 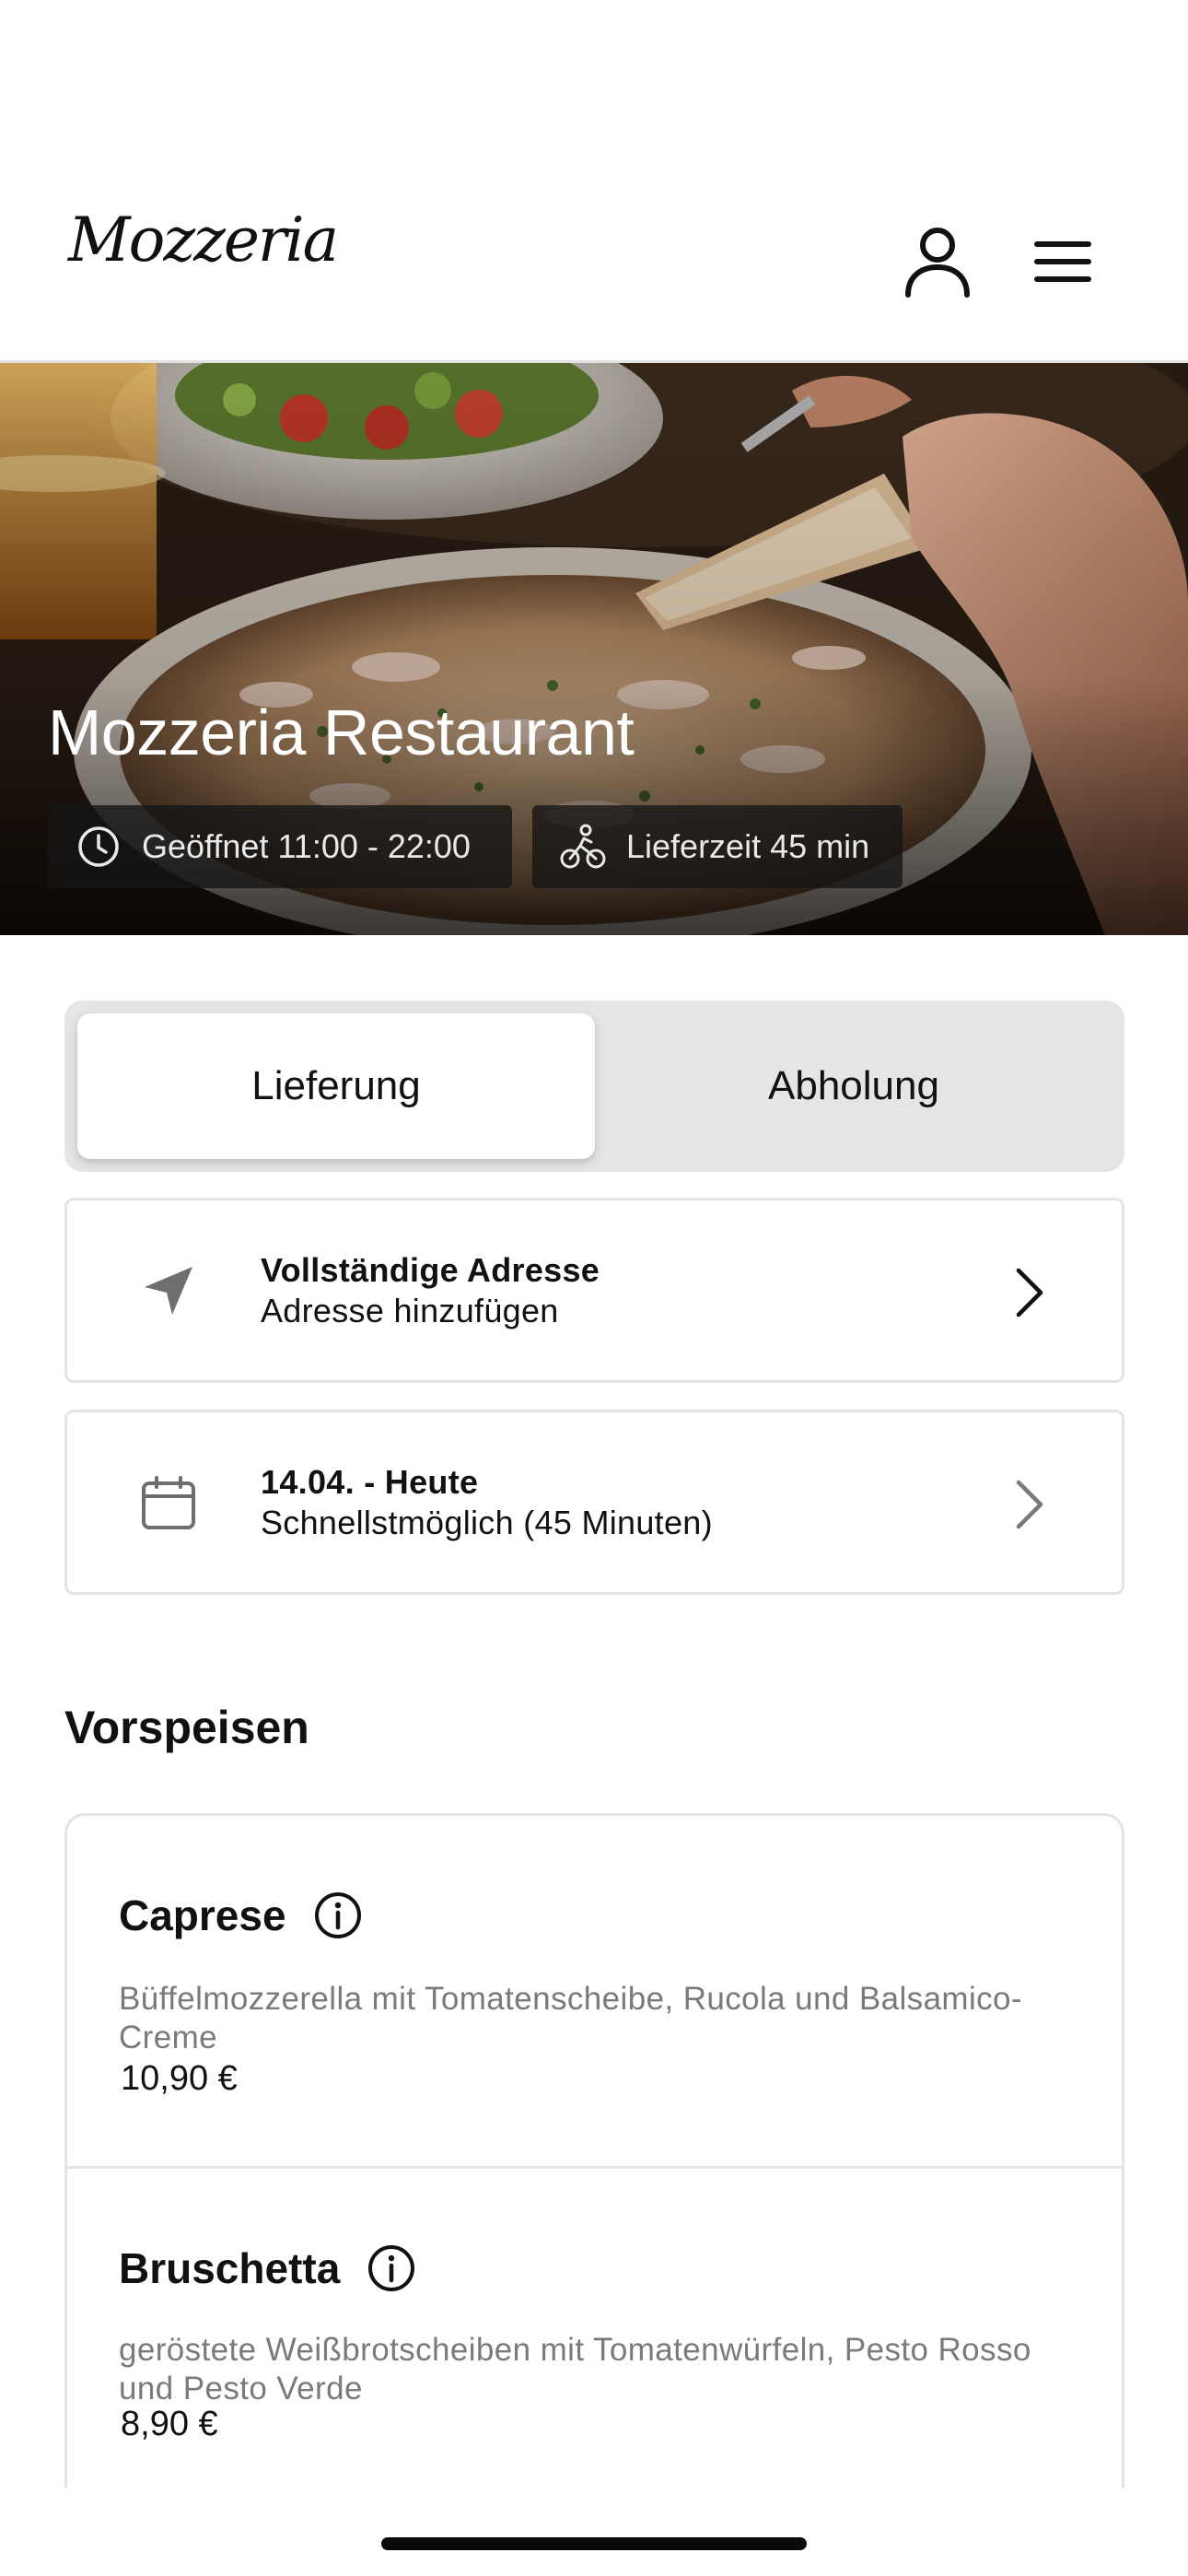 What do you see at coordinates (594, 1290) in the screenshot?
I see `address-selector: Vollständige Adresse Adresse hinzufügen` at bounding box center [594, 1290].